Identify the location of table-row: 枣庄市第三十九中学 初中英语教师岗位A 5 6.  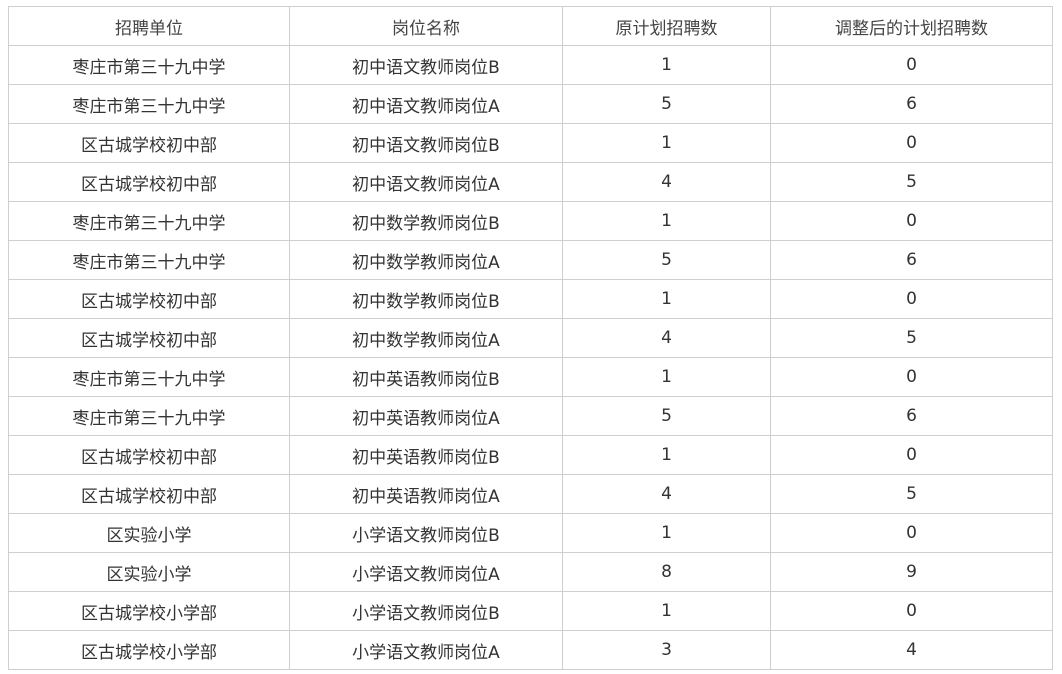
(530, 416).